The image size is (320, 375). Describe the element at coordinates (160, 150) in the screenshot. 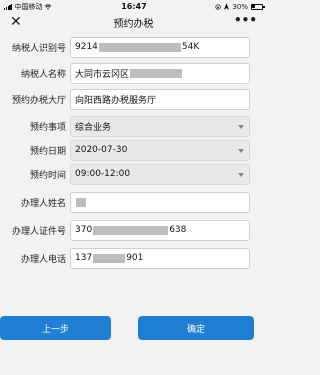

I see `date-select: 2020-07-30` at that location.